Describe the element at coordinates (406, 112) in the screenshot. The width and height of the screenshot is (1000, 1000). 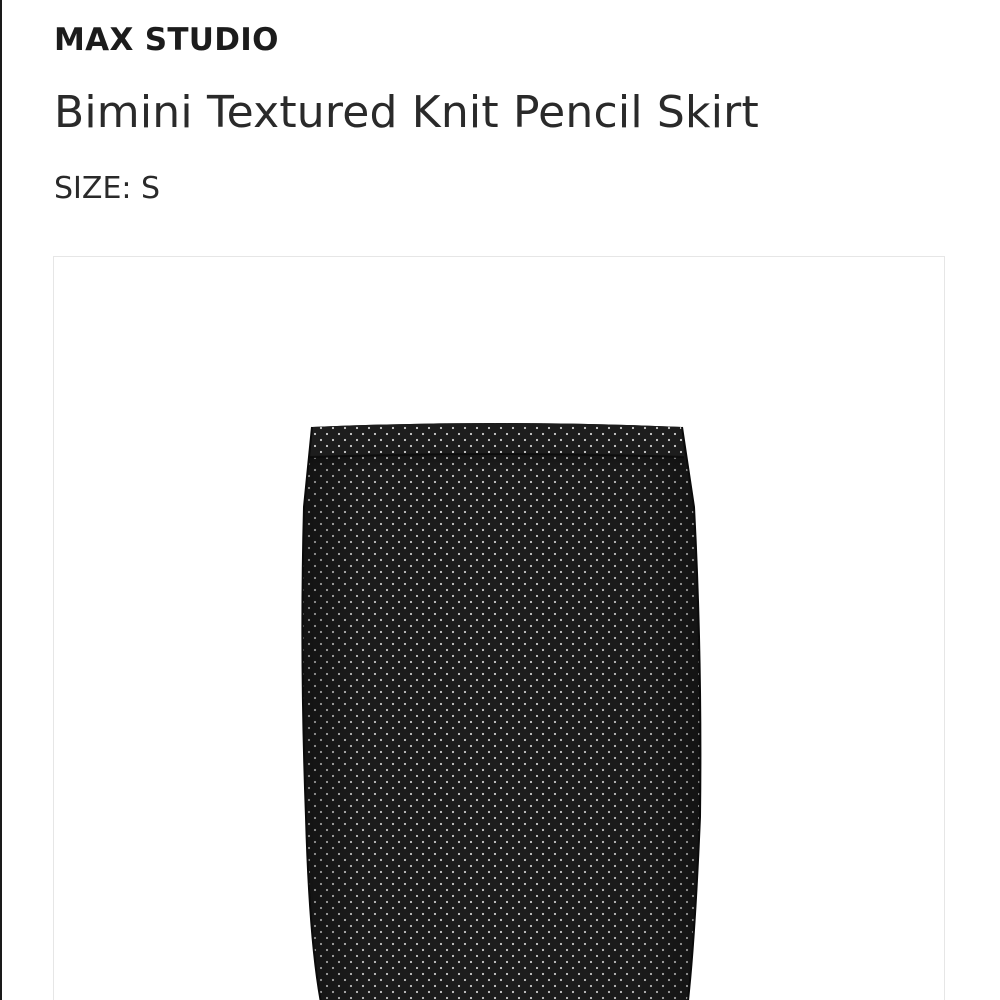
I see `product-title: Bimini Textured Knit Pencil Skirt` at that location.